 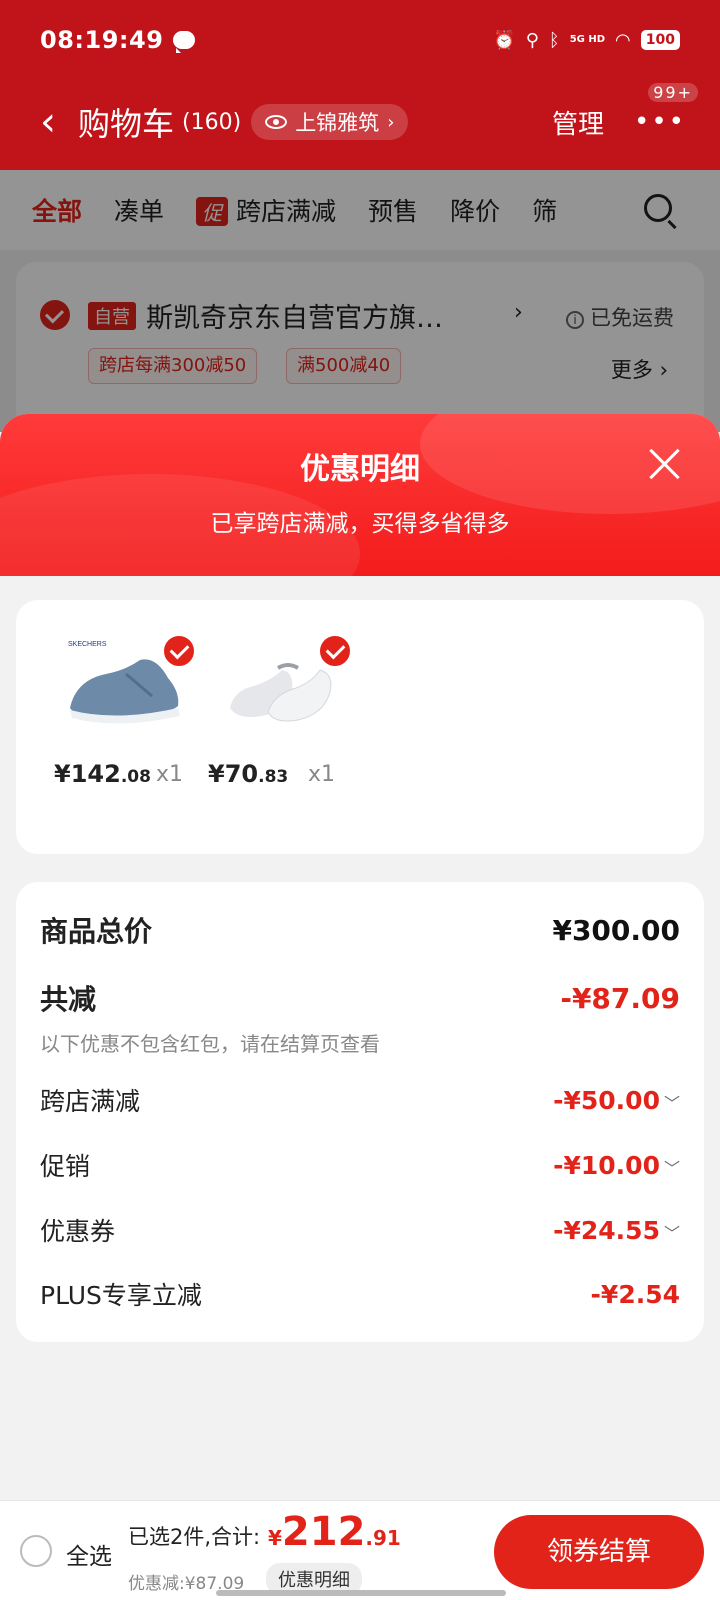 What do you see at coordinates (606, 1230) in the screenshot?
I see `discount-amount: -¥24.55` at bounding box center [606, 1230].